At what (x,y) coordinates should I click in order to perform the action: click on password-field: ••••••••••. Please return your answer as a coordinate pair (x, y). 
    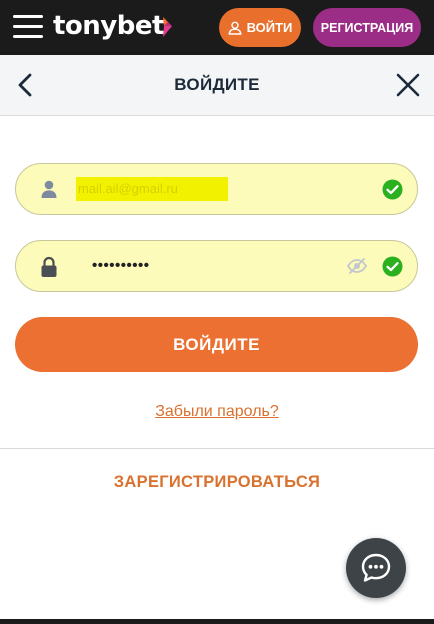
    Looking at the image, I should click on (216, 266).